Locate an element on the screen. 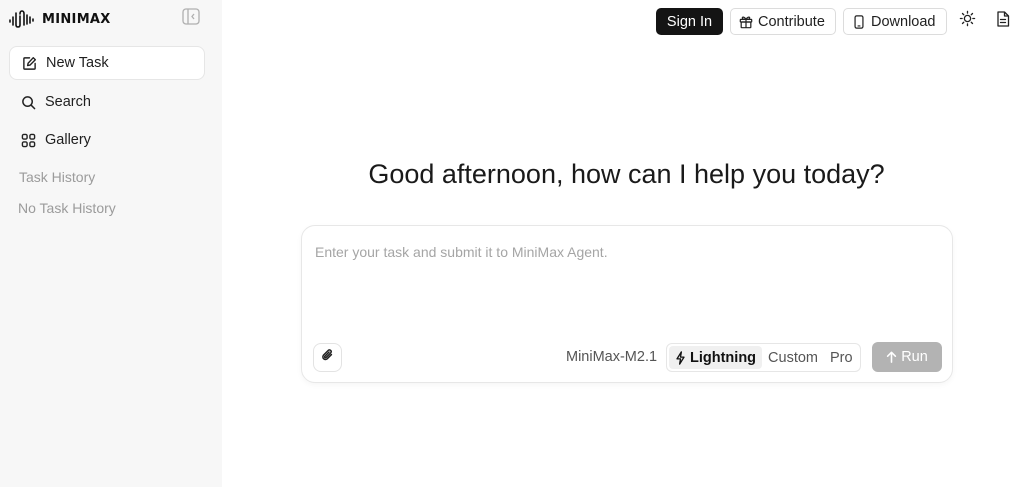  theme-toggle-button is located at coordinates (967, 21).